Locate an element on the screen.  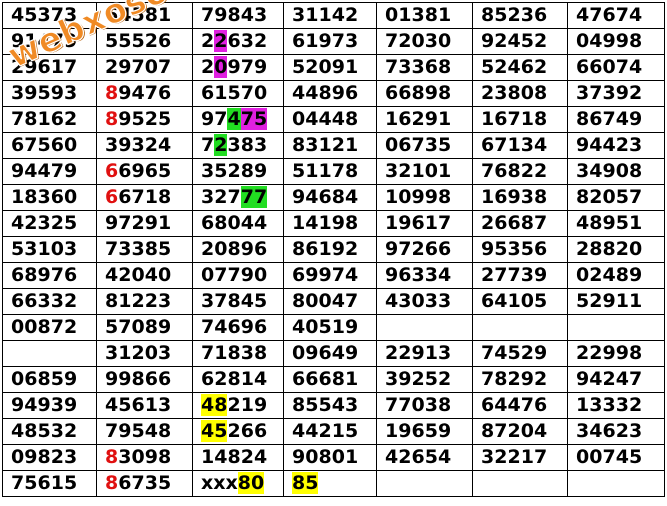
number-cell: 55526 is located at coordinates (144, 41).